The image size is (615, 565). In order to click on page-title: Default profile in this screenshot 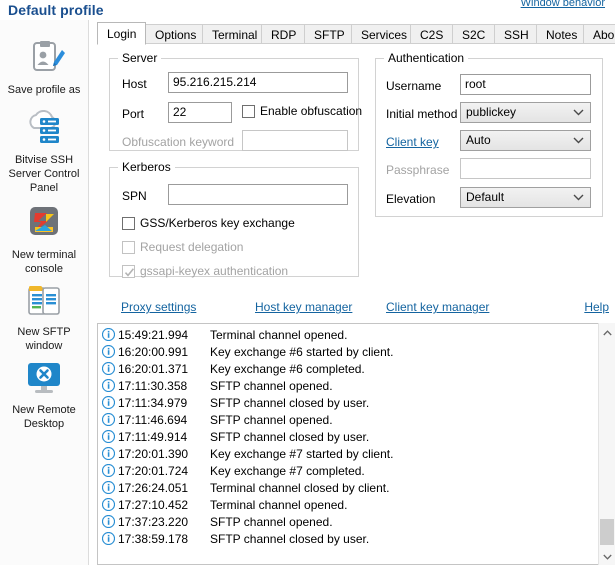, I will do `click(56, 10)`.